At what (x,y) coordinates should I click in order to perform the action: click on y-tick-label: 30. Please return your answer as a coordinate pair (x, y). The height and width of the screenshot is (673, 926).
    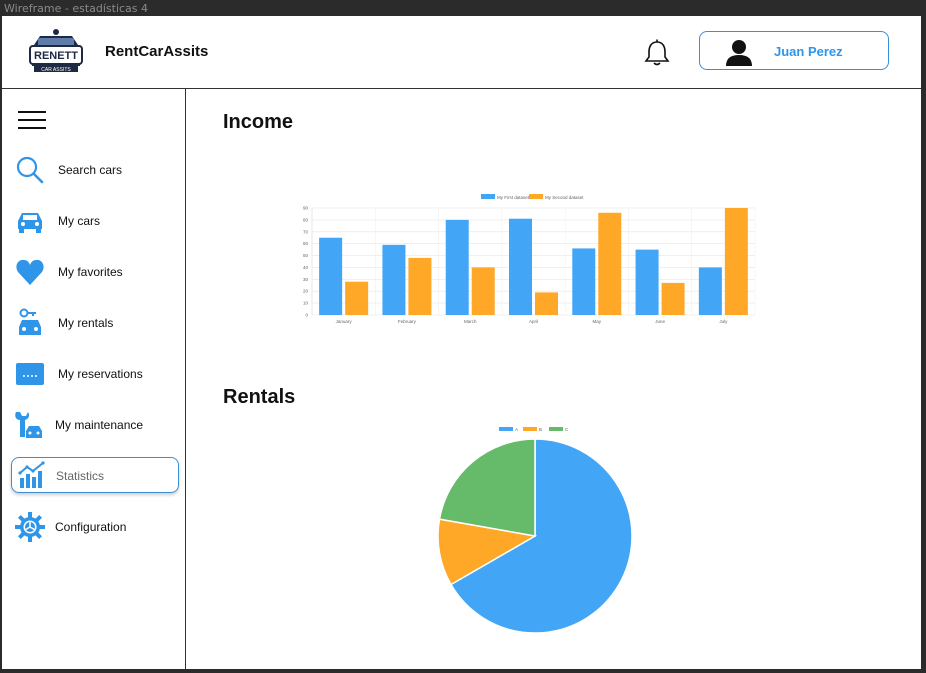
    Looking at the image, I should click on (306, 279).